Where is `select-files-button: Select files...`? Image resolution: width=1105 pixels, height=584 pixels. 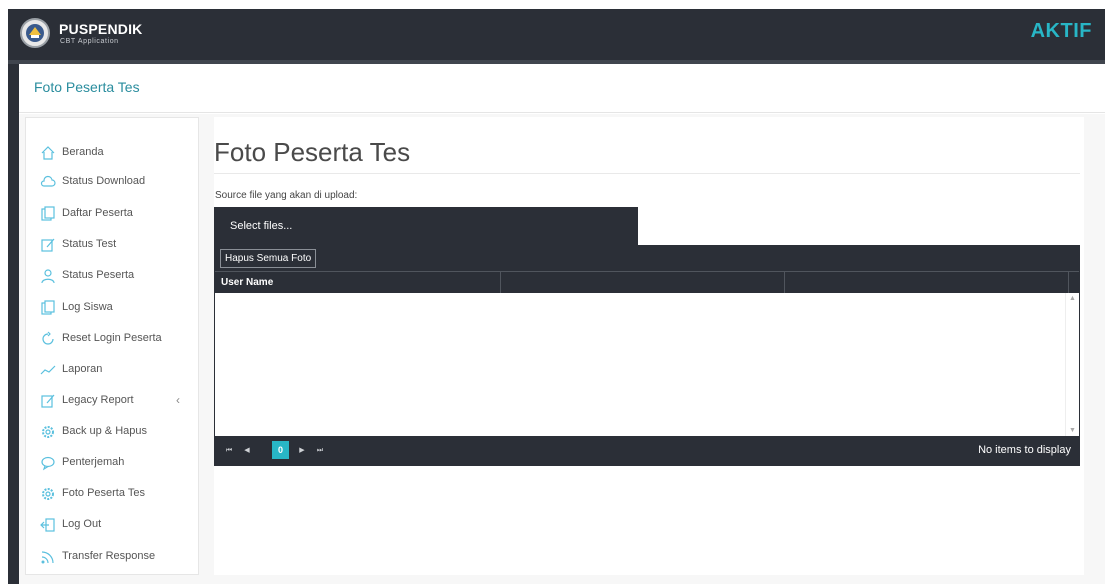 select-files-button: Select files... is located at coordinates (261, 226).